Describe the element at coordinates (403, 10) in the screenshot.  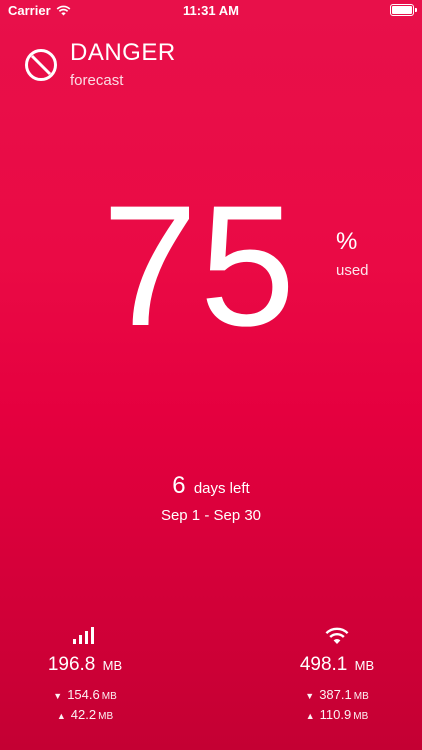
I see `battery-icon` at that location.